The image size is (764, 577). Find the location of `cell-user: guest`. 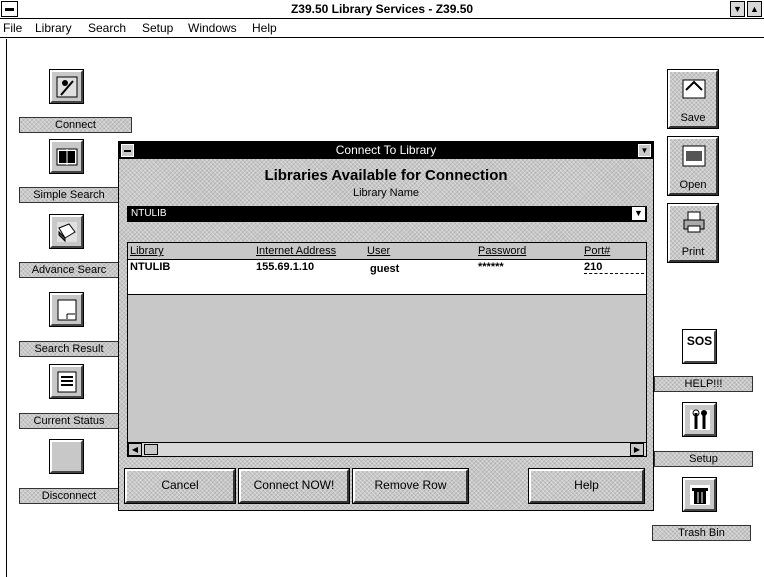

cell-user: guest is located at coordinates (384, 269).